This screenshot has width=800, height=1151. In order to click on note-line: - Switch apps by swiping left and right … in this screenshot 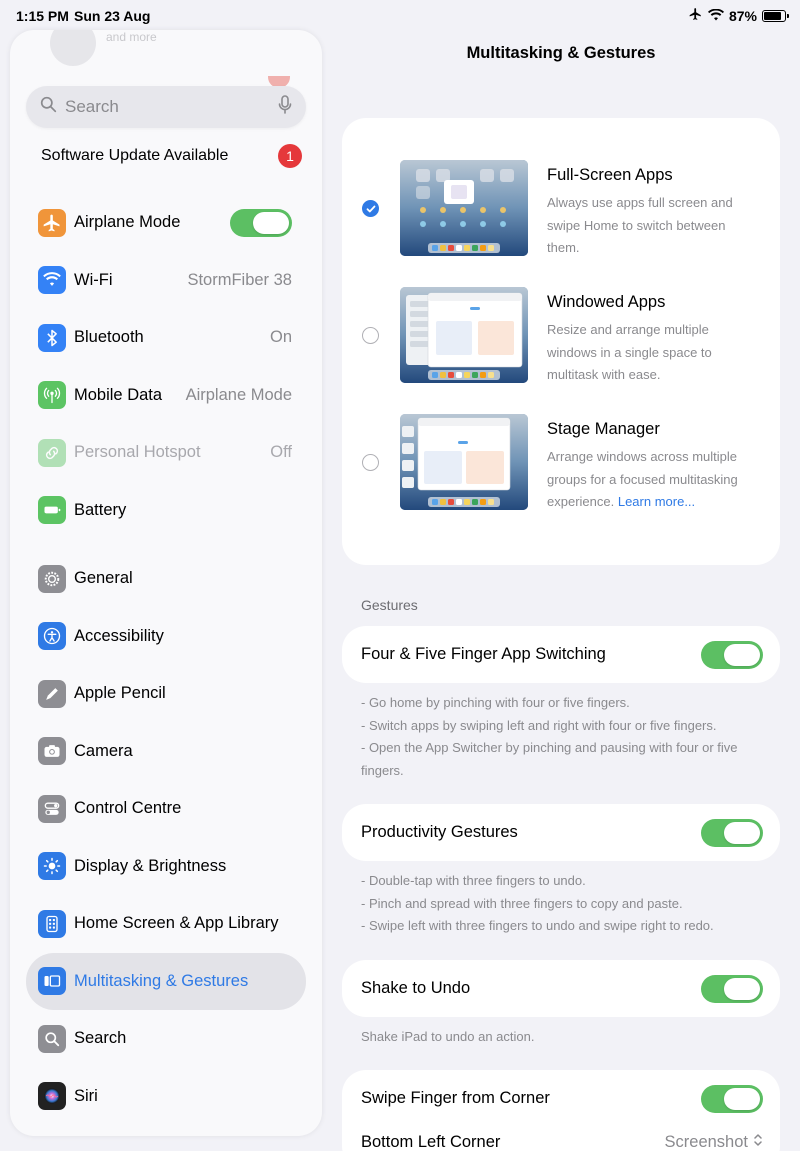, I will do `click(539, 725)`.